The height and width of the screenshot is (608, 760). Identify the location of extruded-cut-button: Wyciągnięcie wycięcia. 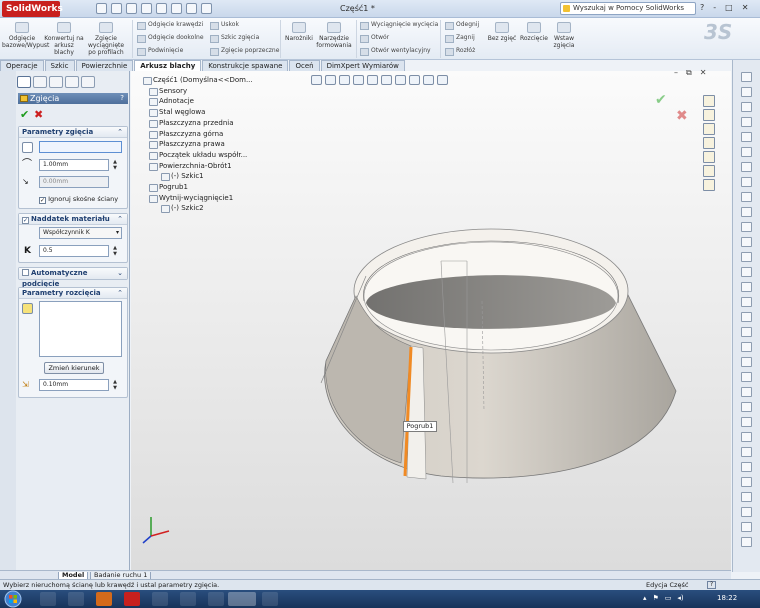
(399, 25).